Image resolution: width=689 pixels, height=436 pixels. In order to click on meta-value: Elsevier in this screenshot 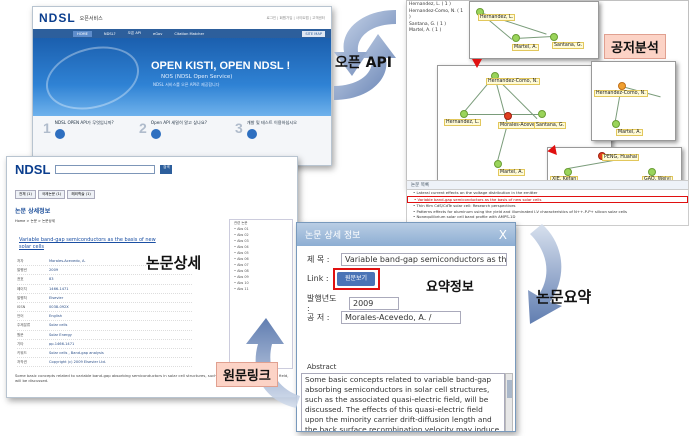, I will do `click(56, 298)`.